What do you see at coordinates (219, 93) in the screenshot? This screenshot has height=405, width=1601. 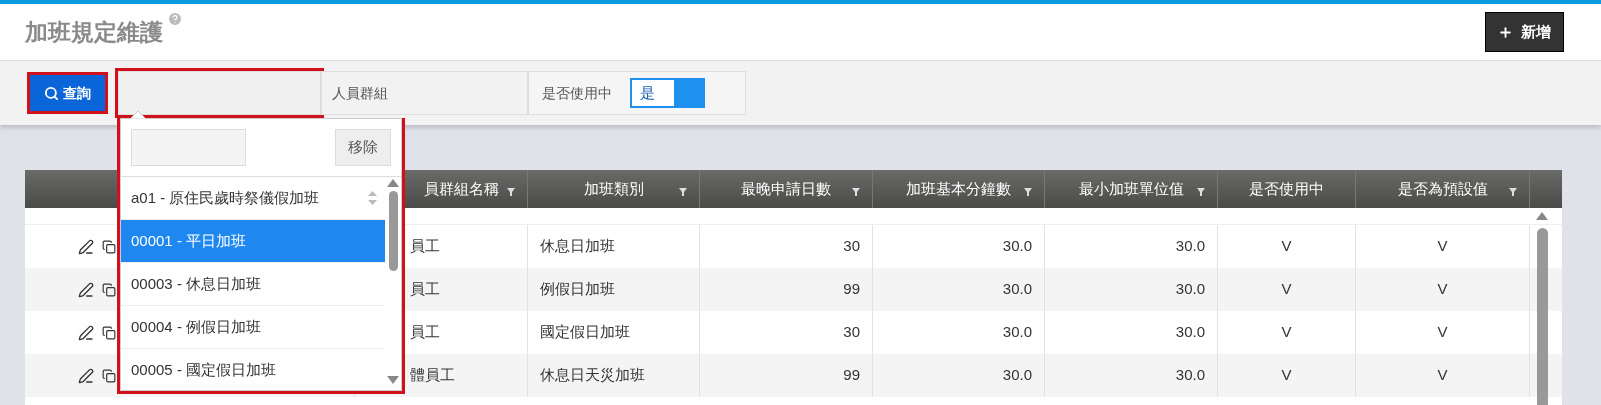 I see `select-field` at bounding box center [219, 93].